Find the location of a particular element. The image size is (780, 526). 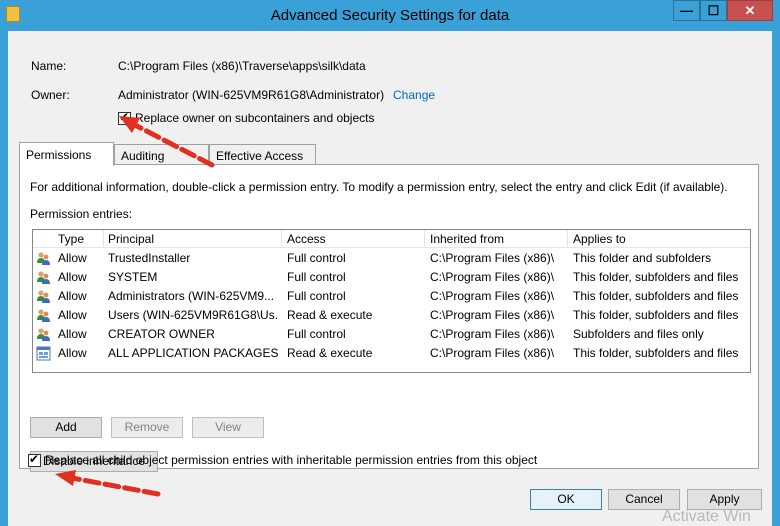

activation-watermark: Activate Win is located at coordinates (706, 516).